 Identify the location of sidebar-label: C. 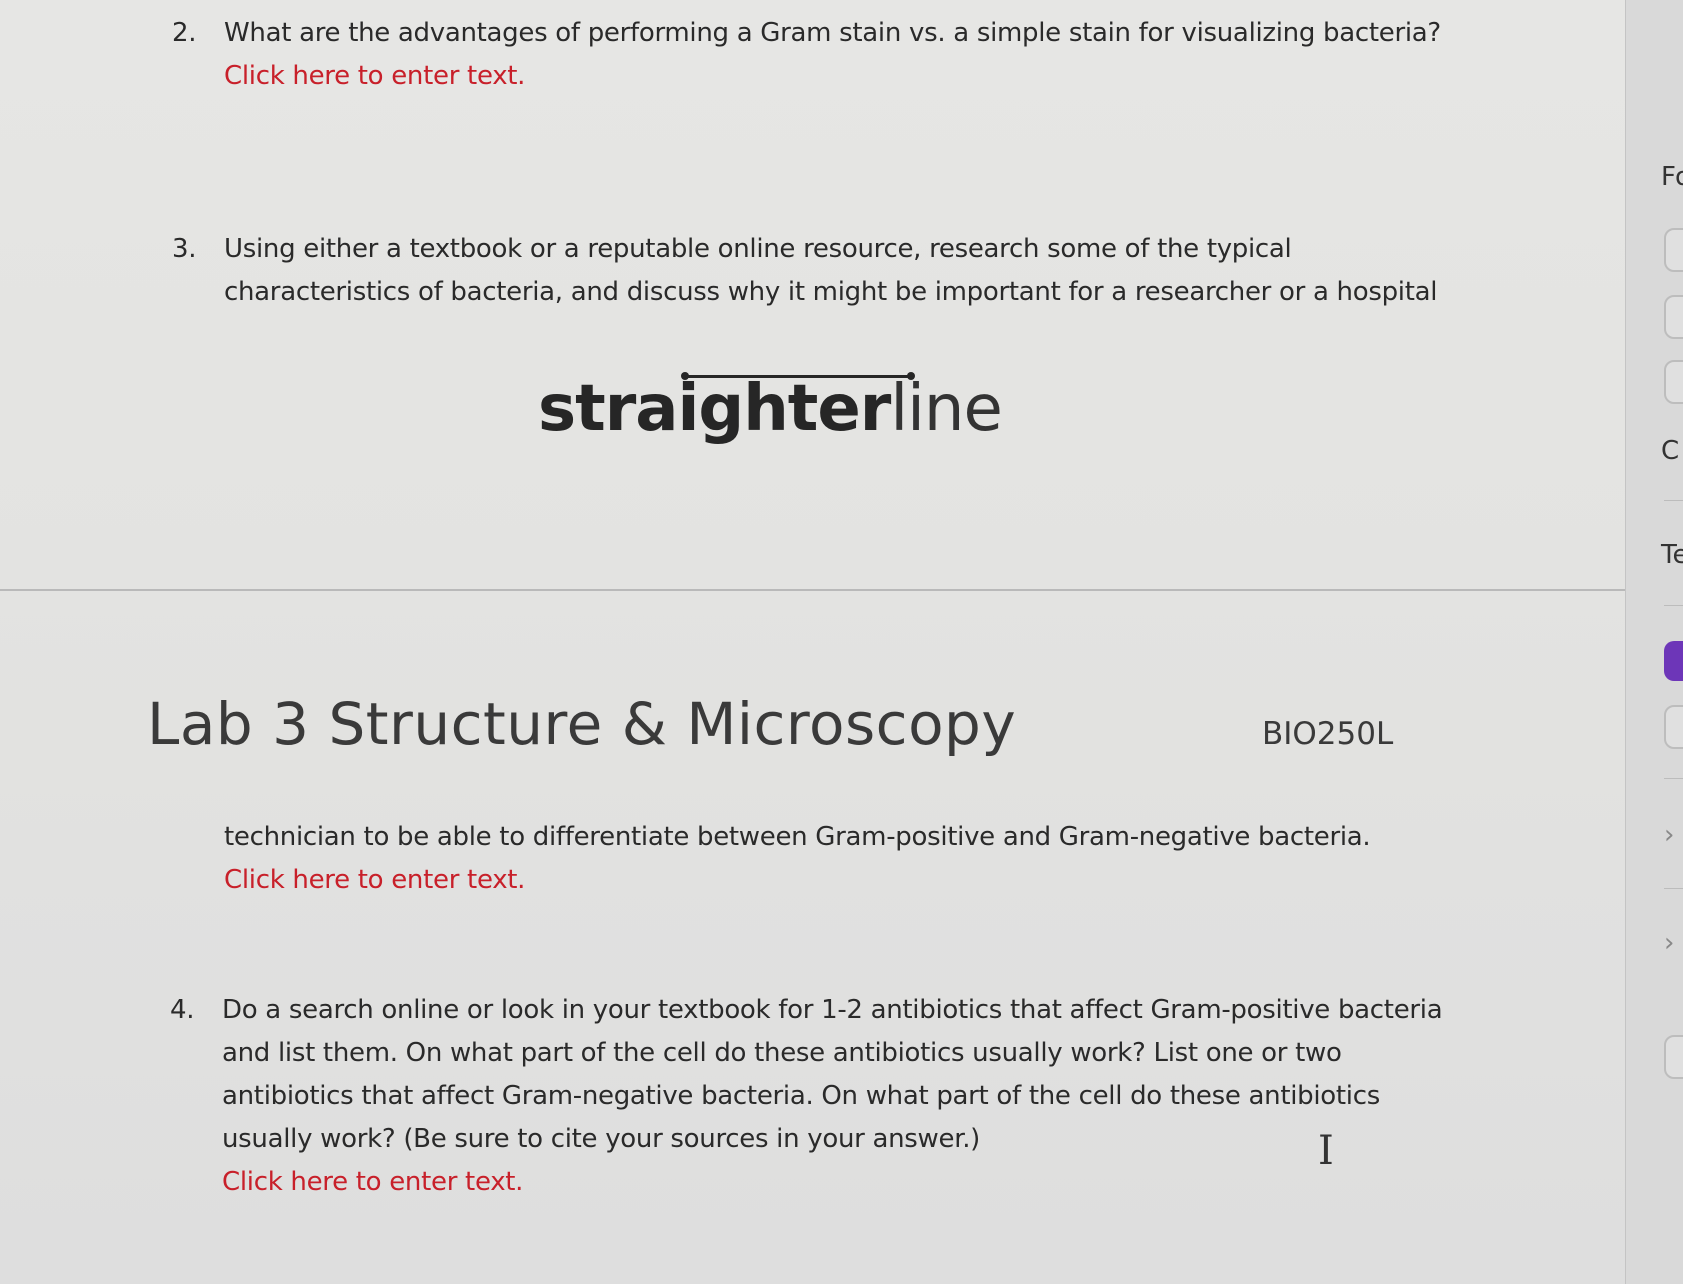
(1670, 451).